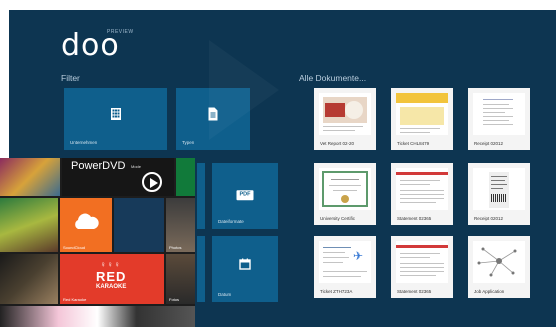 The height and width of the screenshot is (327, 556). What do you see at coordinates (336, 291) in the screenshot?
I see `document-label: Ticket ZTH723A` at bounding box center [336, 291].